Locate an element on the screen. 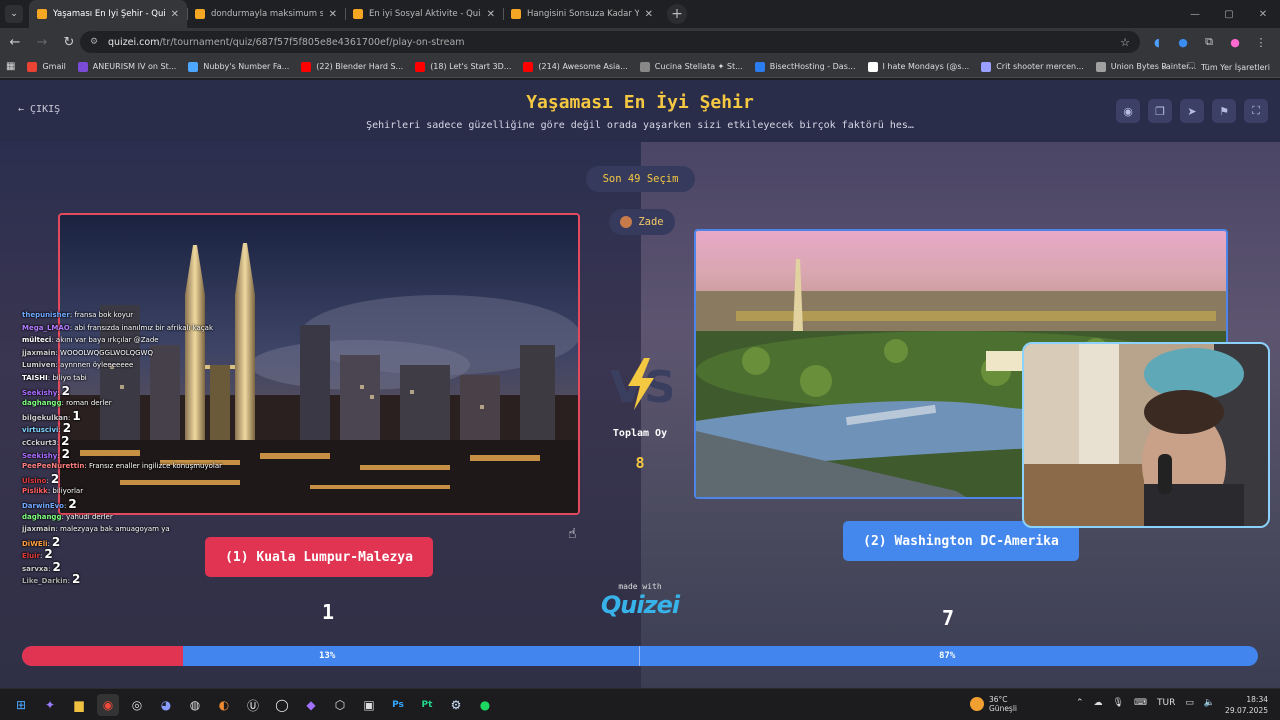 The width and height of the screenshot is (1280, 720). chat-username: Seekishy is located at coordinates (40, 392).